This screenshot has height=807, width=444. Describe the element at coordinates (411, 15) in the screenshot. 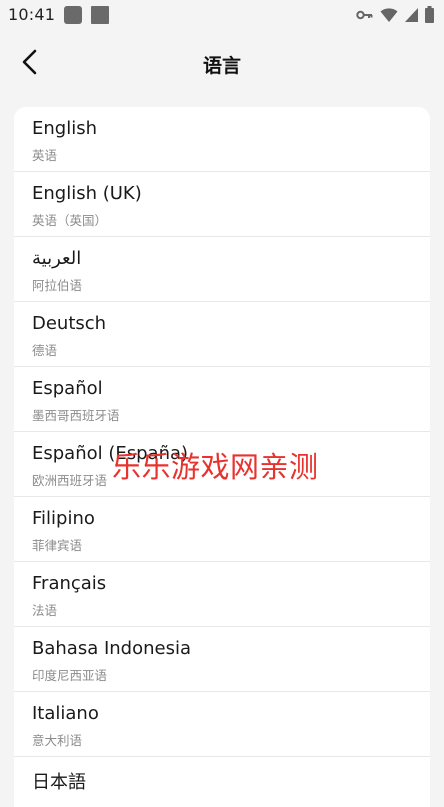

I see `cellular-signal-icon` at that location.